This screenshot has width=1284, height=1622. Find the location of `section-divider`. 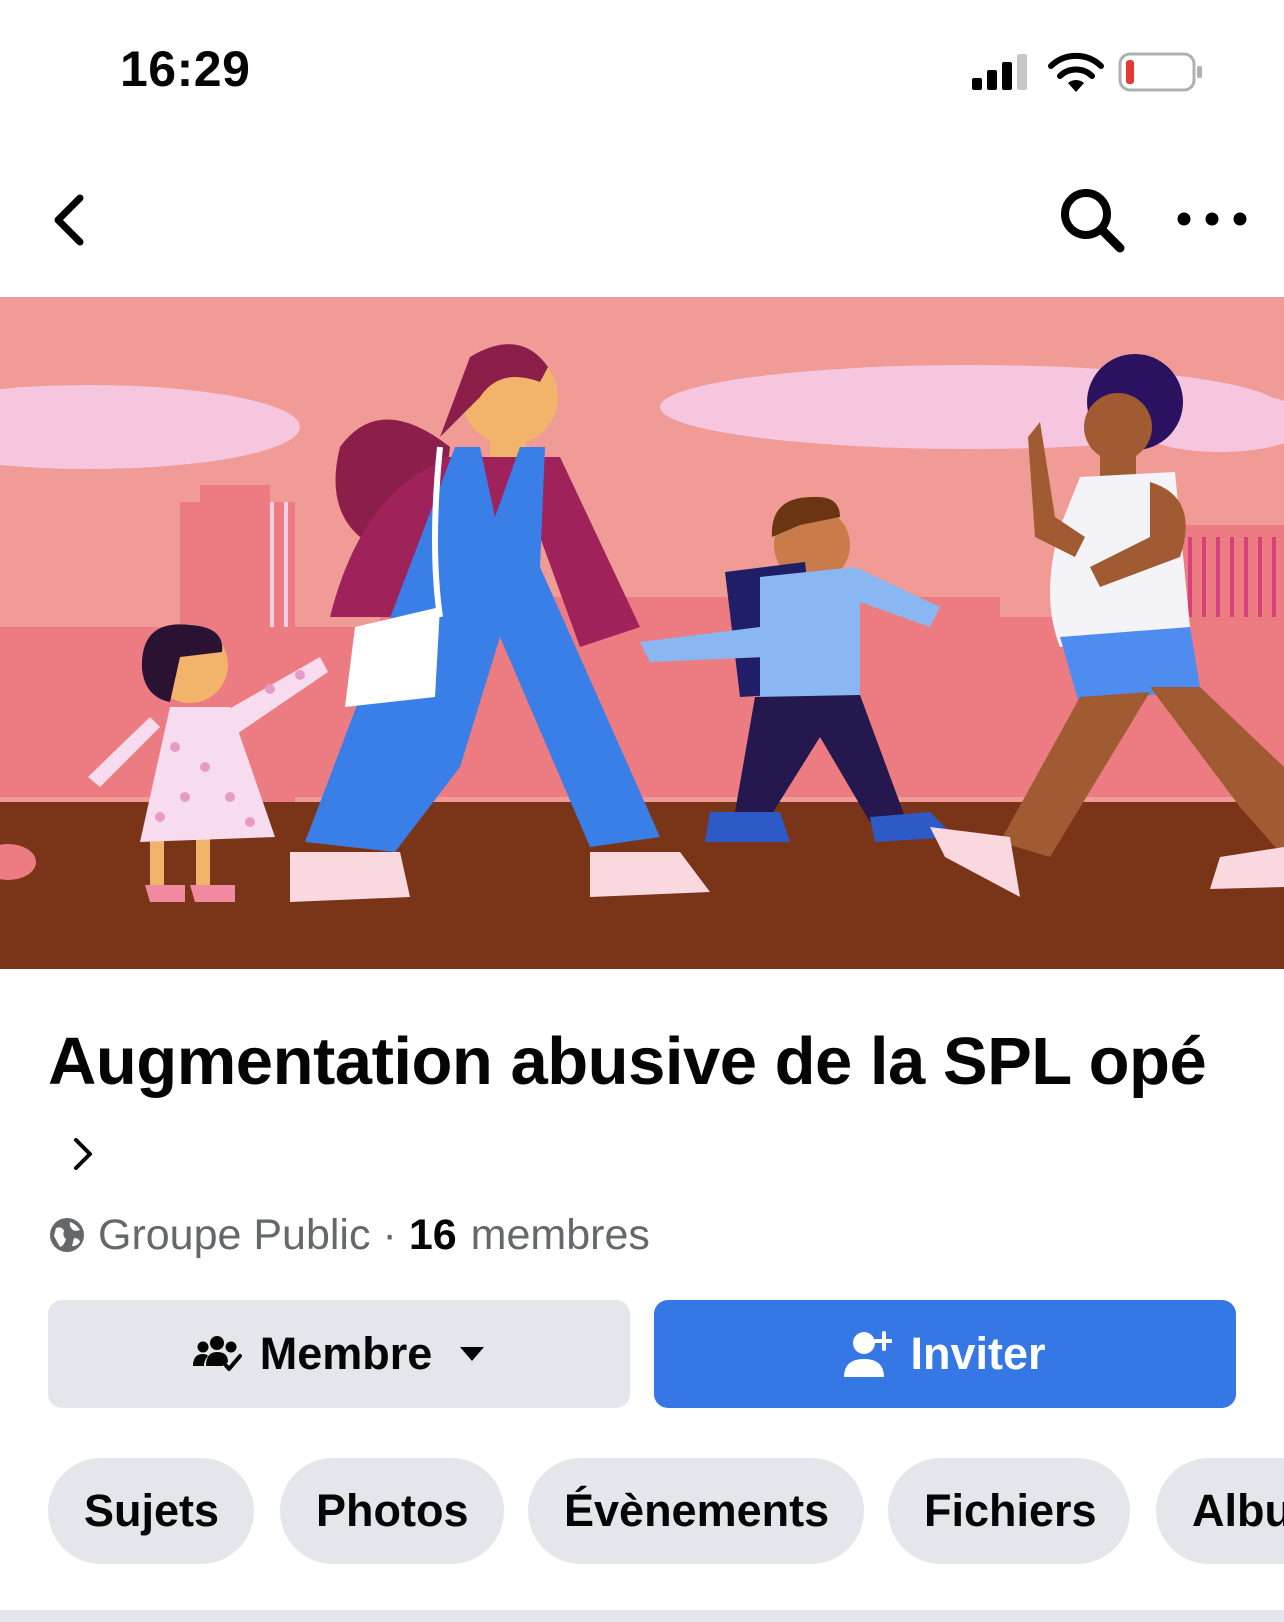

section-divider is located at coordinates (642, 1616).